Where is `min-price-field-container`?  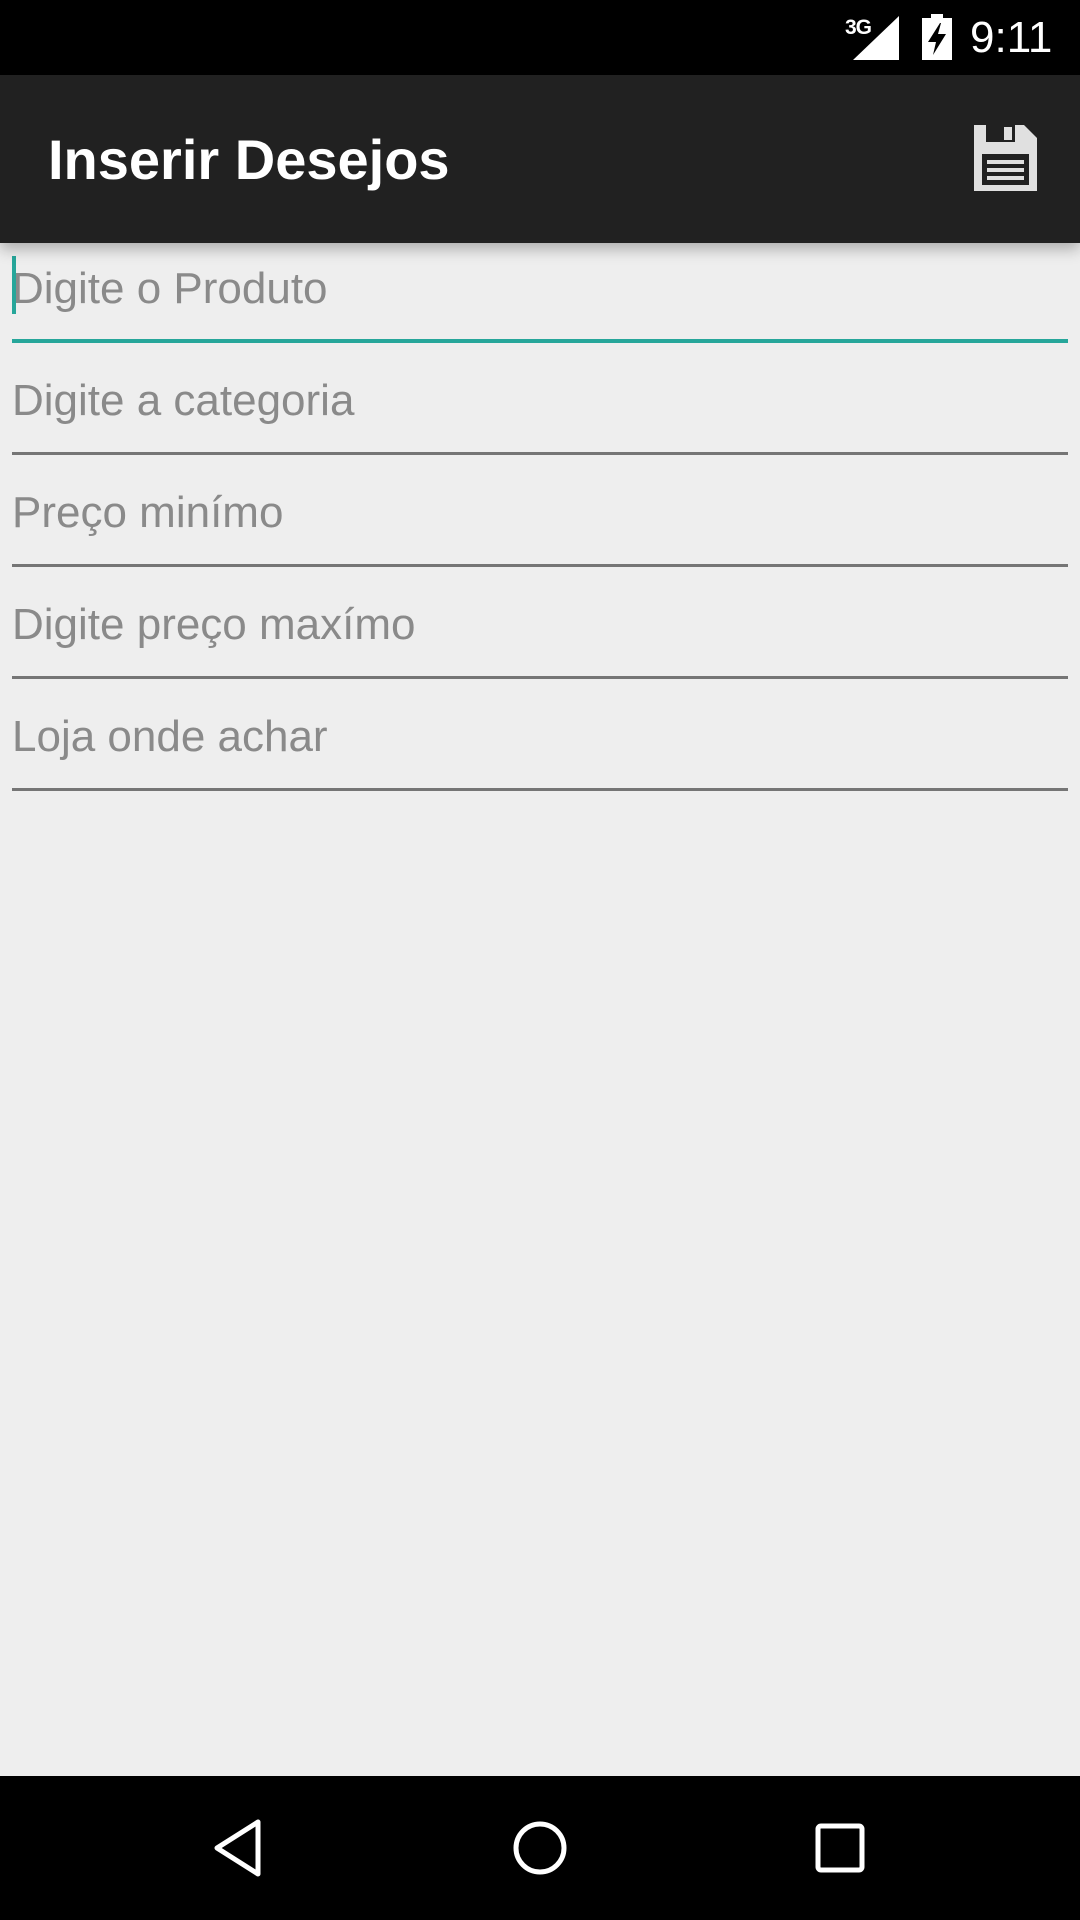 min-price-field-container is located at coordinates (540, 523).